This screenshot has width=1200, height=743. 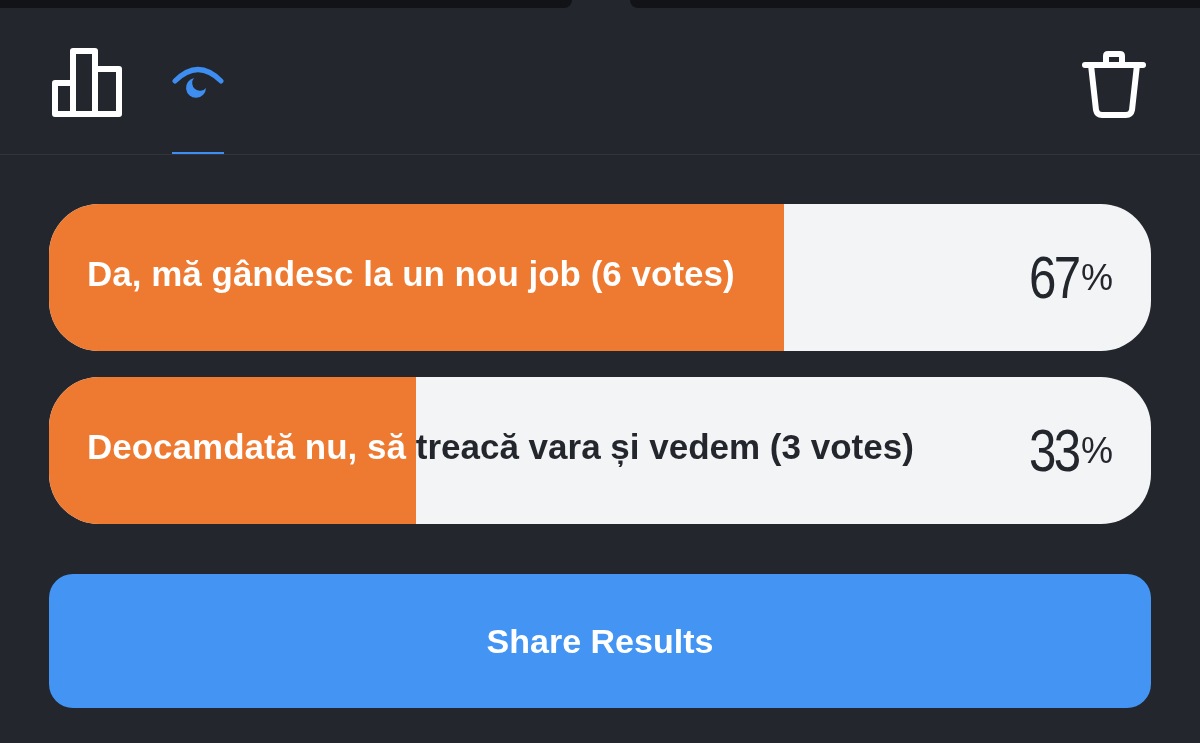 I want to click on trash-icon, so click(x=1114, y=84).